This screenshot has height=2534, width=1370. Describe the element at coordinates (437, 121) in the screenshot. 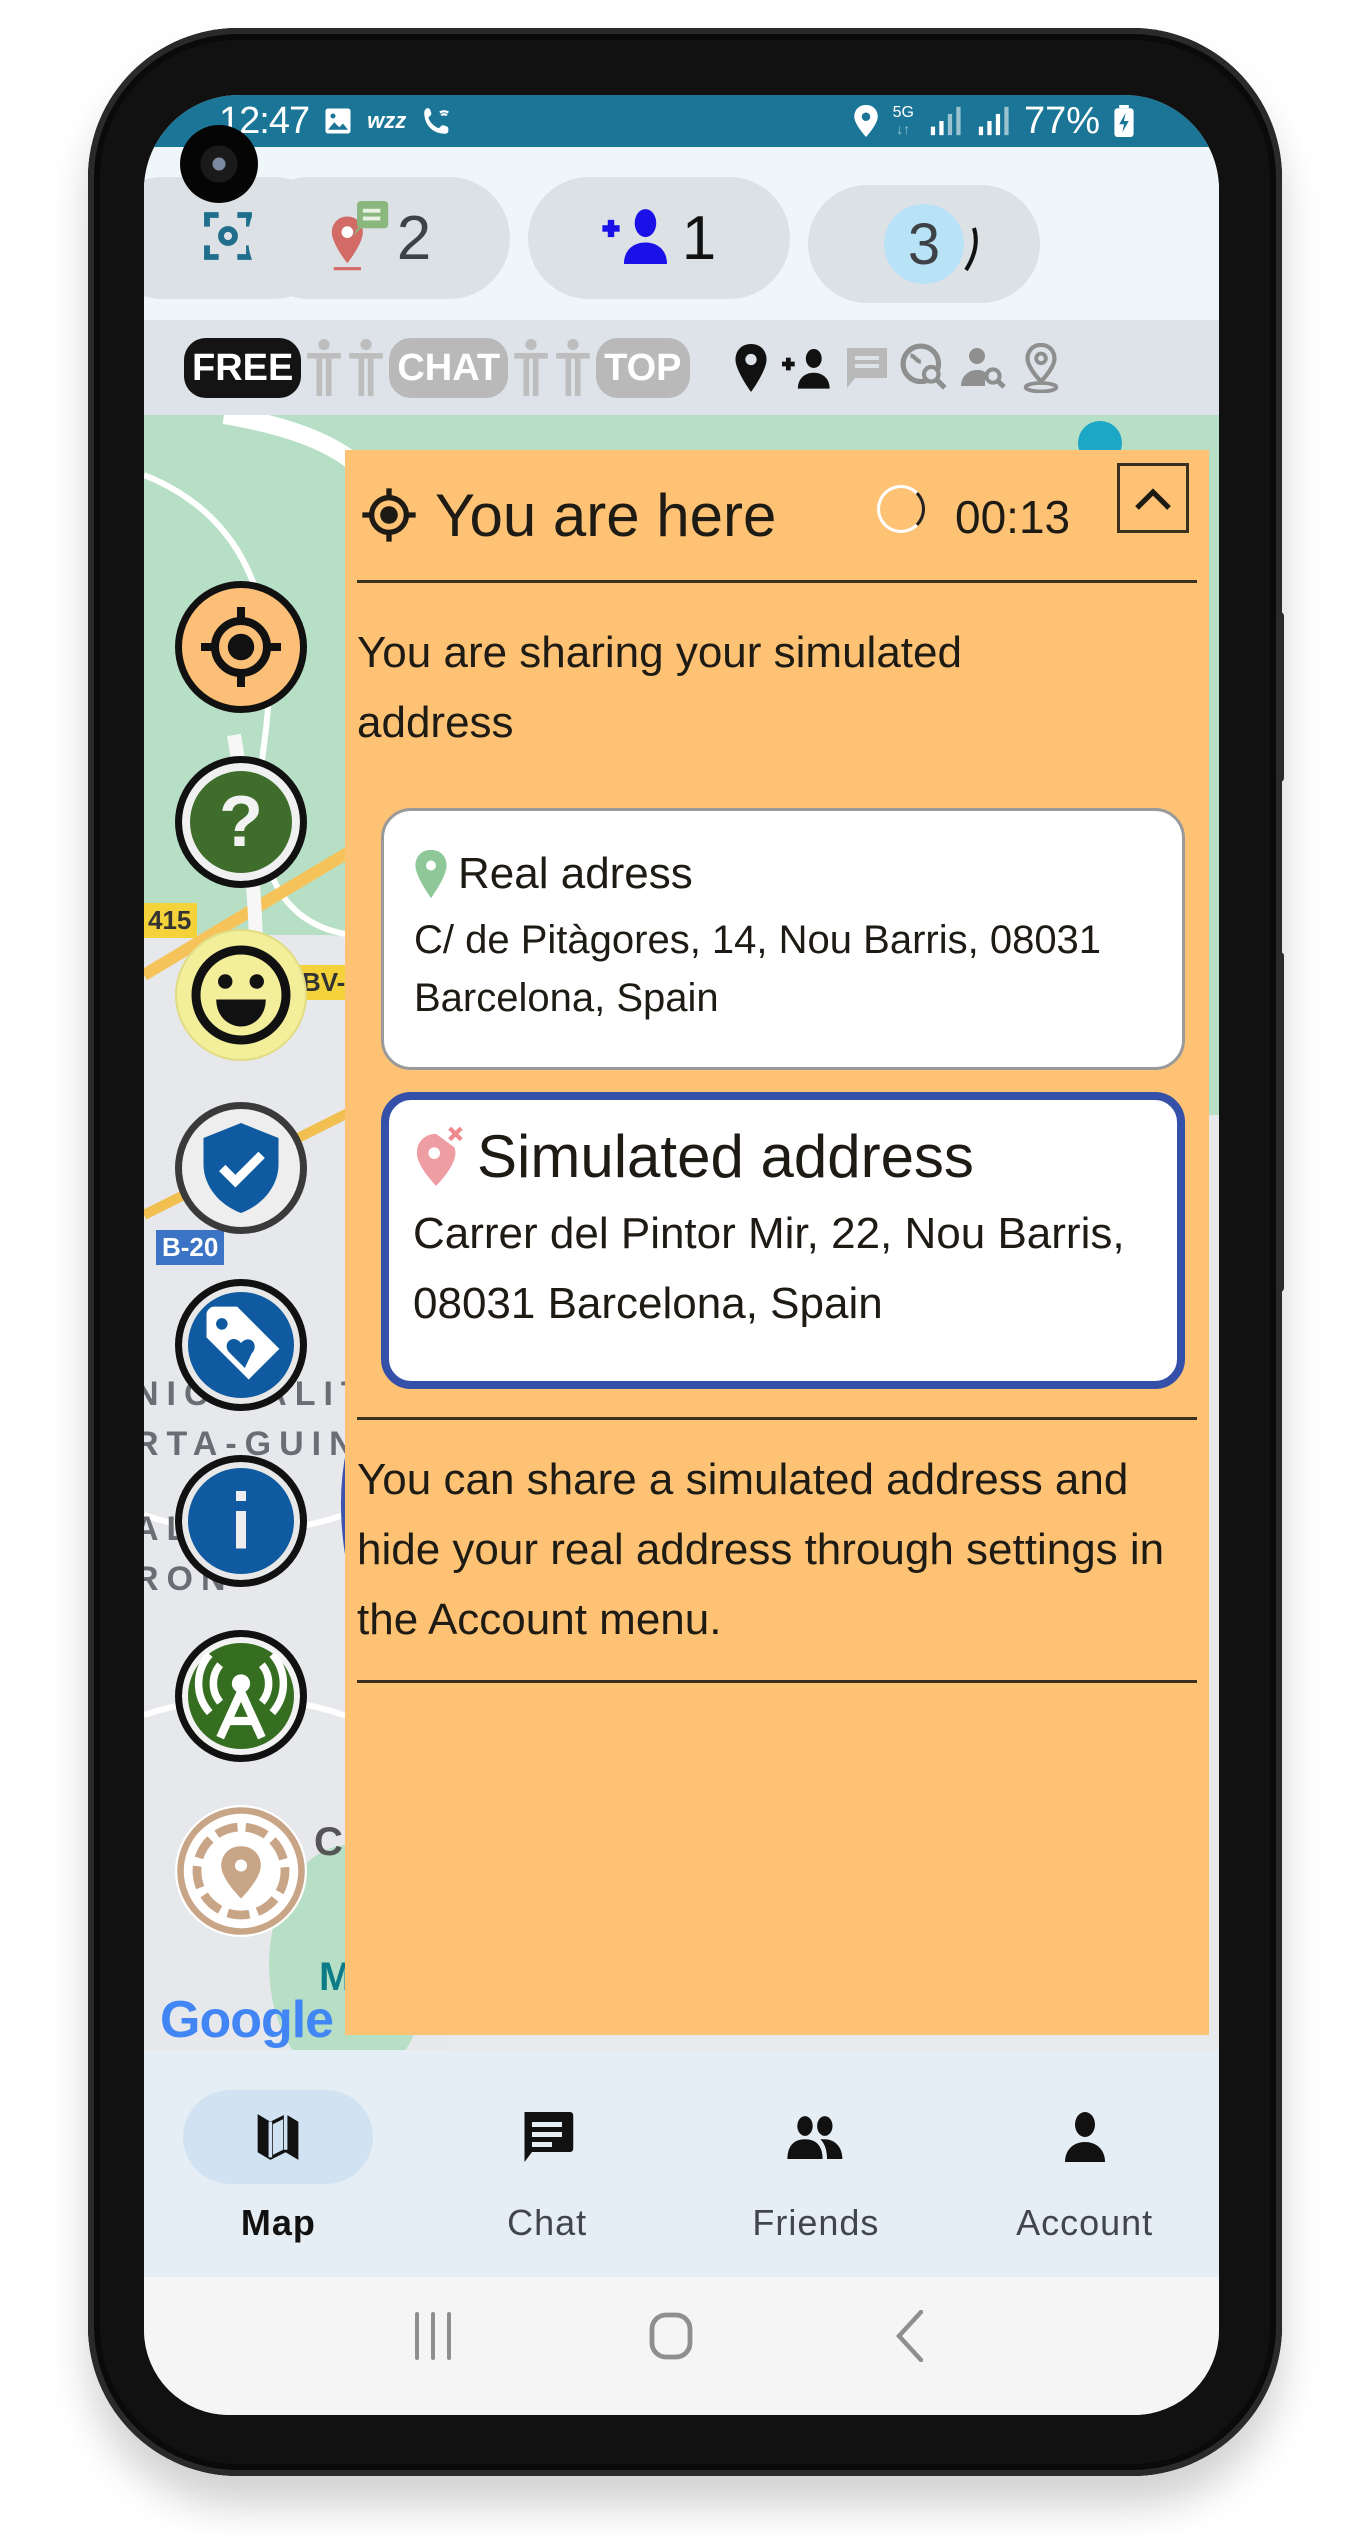

I see `wifi-call-icon` at that location.